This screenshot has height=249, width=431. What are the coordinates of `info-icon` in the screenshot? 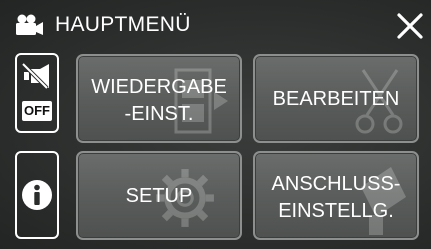 It's located at (37, 195).